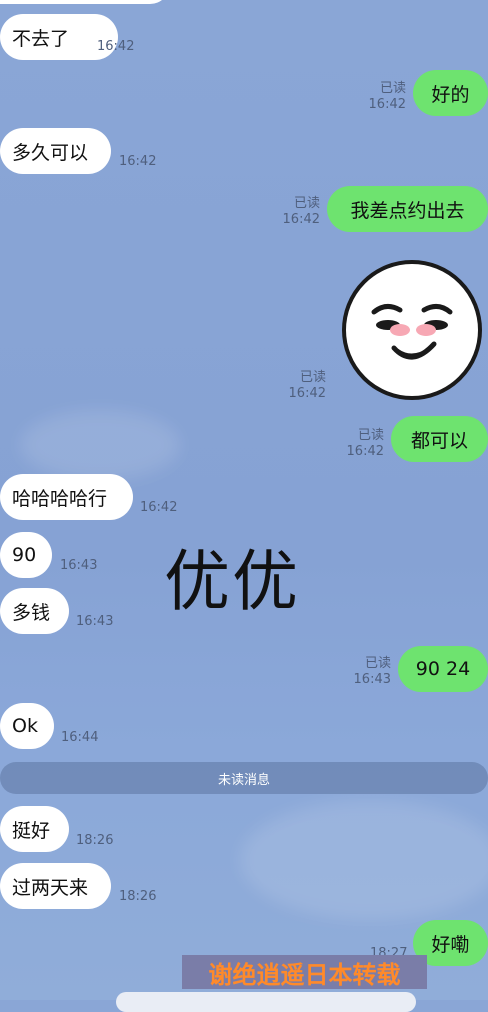 Image resolution: width=488 pixels, height=1012 pixels. I want to click on incoming-message-bubble: 多钱, so click(34, 611).